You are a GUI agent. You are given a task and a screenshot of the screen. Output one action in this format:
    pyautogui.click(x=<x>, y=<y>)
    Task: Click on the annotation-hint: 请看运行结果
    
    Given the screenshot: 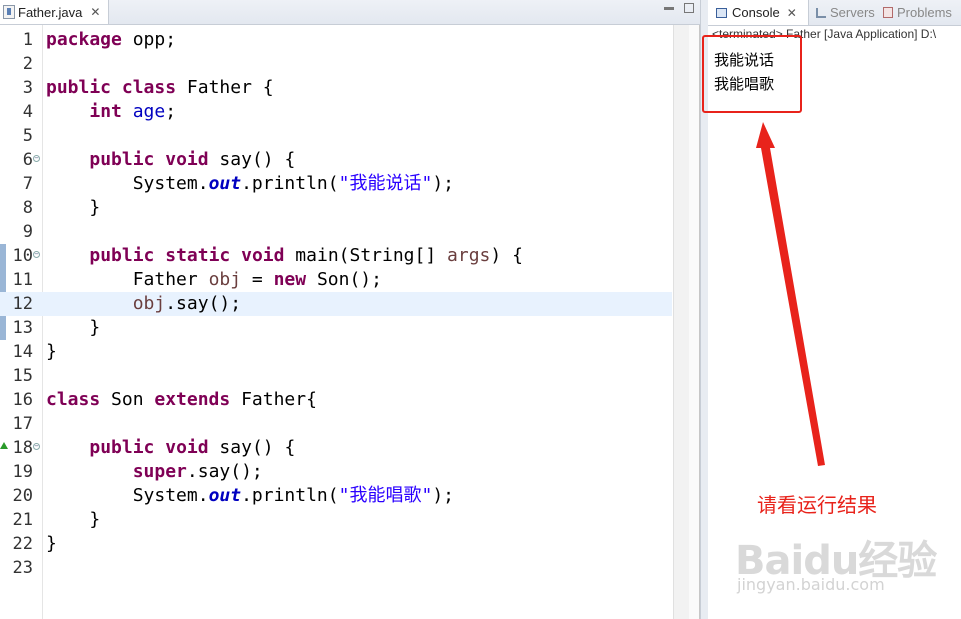 What is the action you would take?
    pyautogui.click(x=817, y=505)
    